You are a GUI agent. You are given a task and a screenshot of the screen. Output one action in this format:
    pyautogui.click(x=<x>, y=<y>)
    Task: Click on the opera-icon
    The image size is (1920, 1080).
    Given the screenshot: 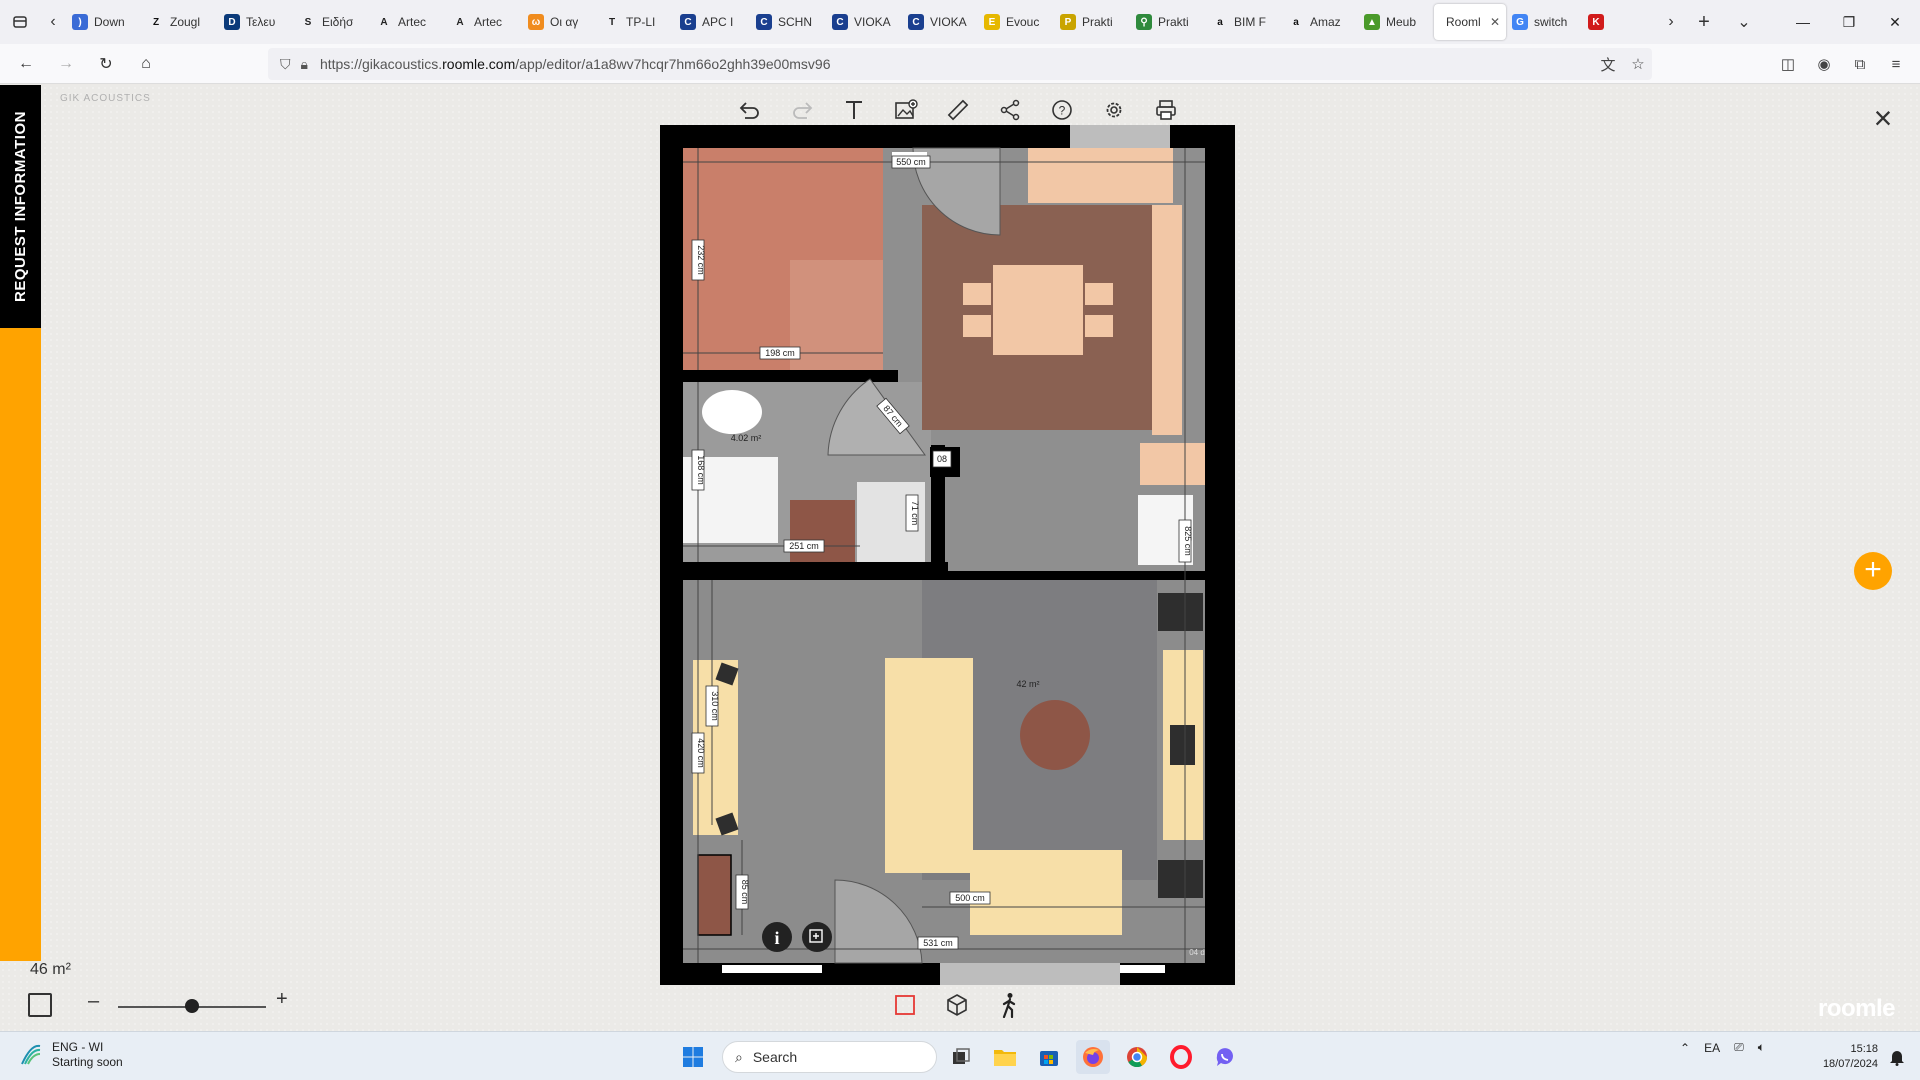 What is the action you would take?
    pyautogui.click(x=1181, y=1057)
    